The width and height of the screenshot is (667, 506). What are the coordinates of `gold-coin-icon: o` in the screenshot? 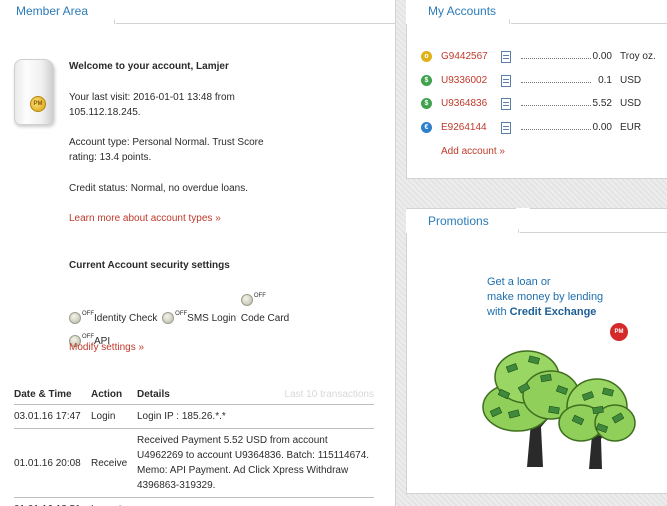 It's located at (426, 56).